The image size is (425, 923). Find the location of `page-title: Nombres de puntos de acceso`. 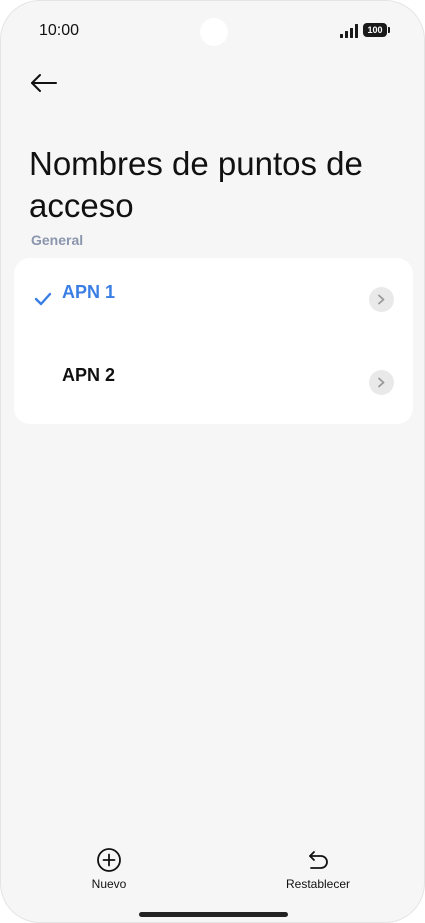

page-title: Nombres de puntos de acceso is located at coordinates (196, 185).